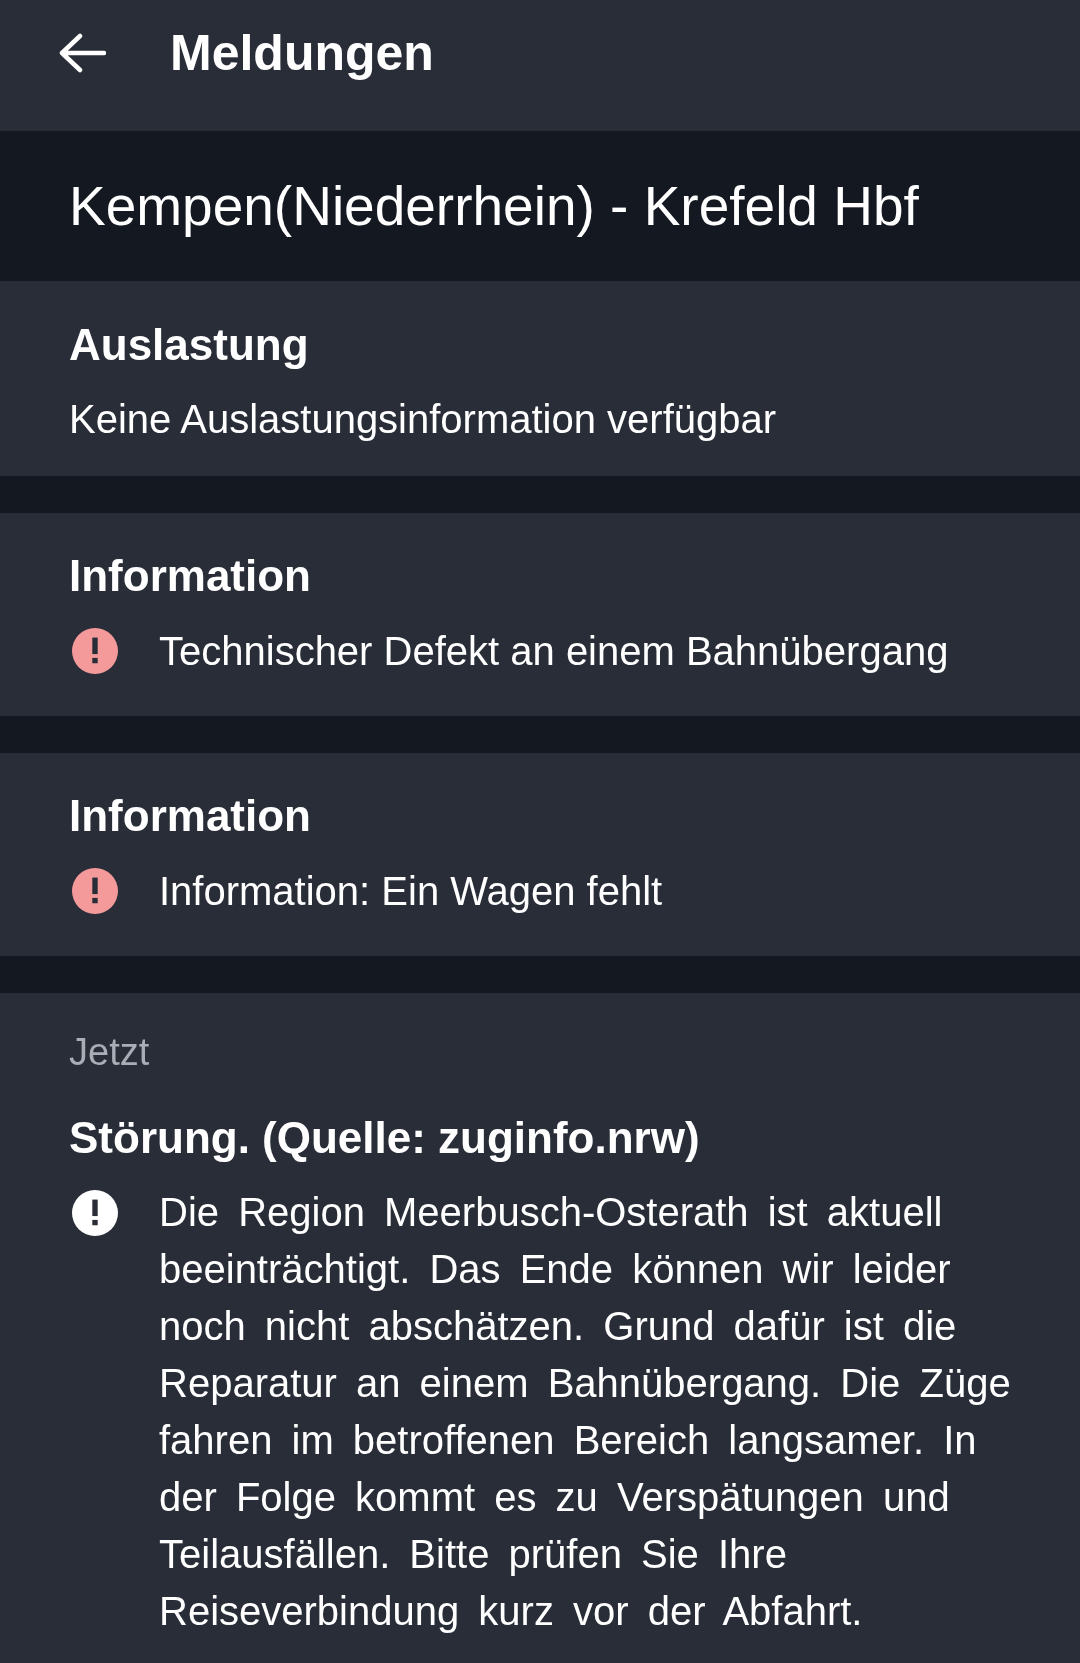 This screenshot has height=1663, width=1080. Describe the element at coordinates (423, 419) in the screenshot. I see `occupancy-text: Keine Auslastungsinformation verfügbar` at that location.